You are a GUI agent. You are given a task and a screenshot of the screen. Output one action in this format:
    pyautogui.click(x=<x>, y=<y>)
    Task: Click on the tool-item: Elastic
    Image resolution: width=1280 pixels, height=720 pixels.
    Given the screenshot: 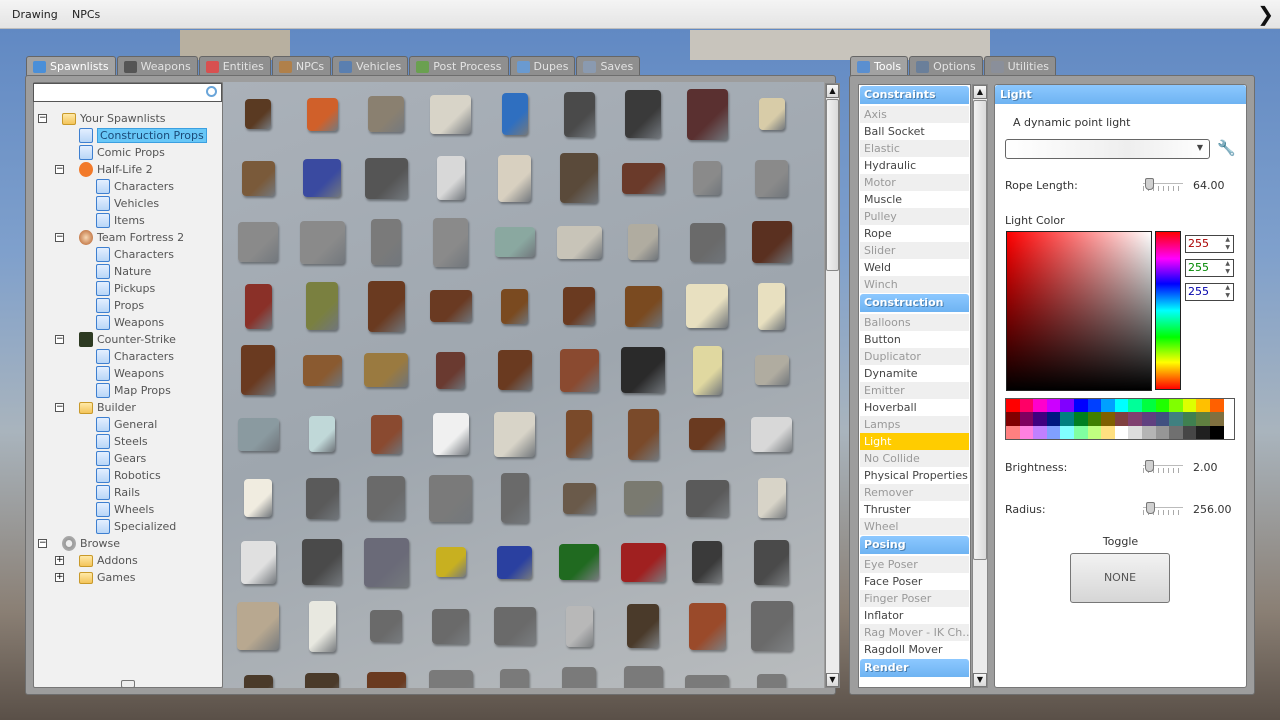 What is the action you would take?
    pyautogui.click(x=914, y=148)
    